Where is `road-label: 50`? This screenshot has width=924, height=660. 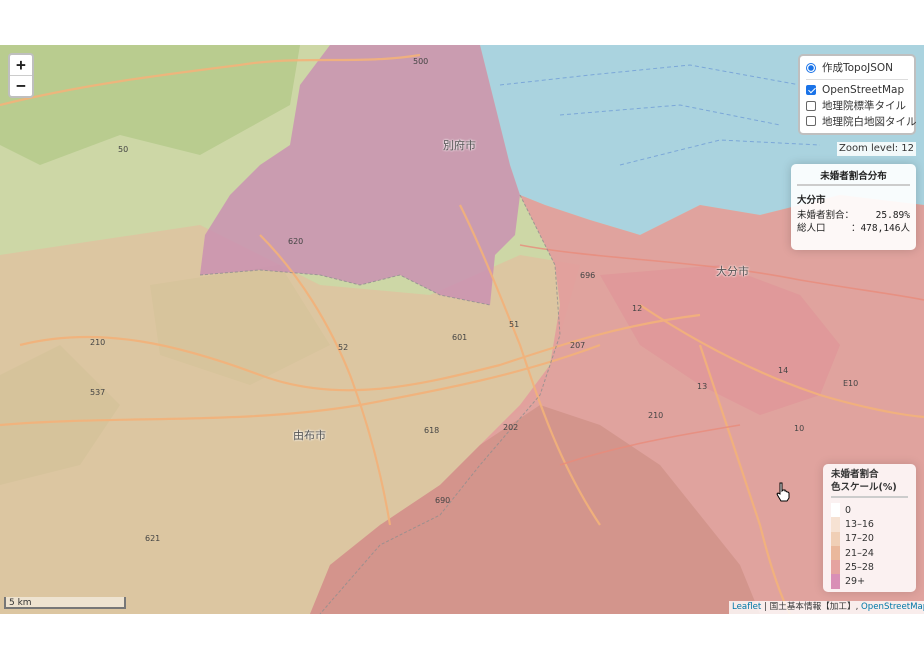 road-label: 50 is located at coordinates (123, 149).